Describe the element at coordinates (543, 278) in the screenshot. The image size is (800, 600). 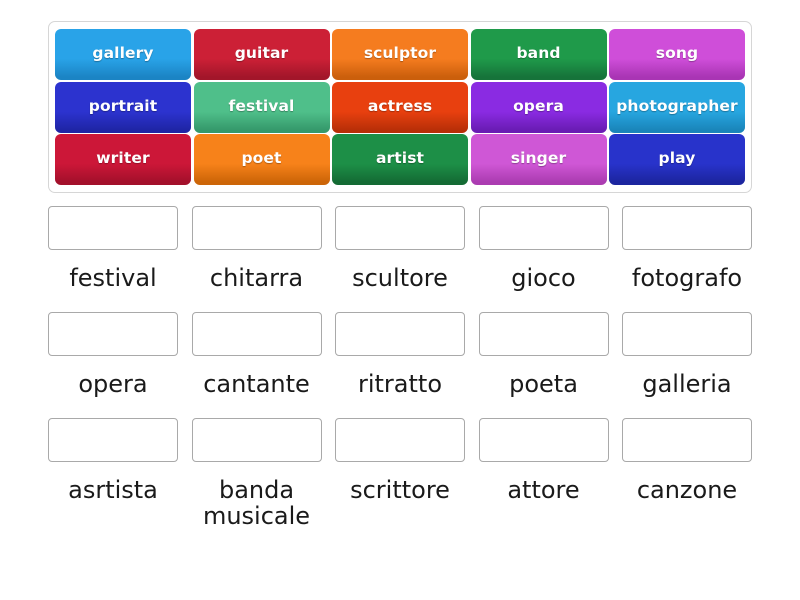
I see `answer-label: gioco` at that location.